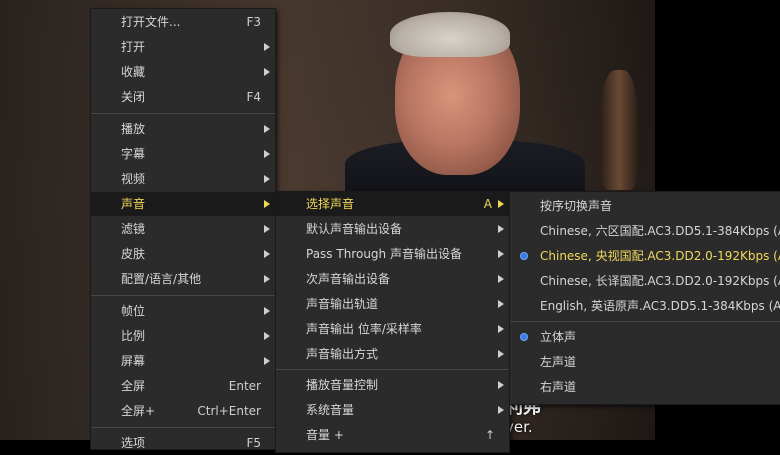 Image resolution: width=780 pixels, height=455 pixels. Describe the element at coordinates (660, 306) in the screenshot. I see `menu-item-label: English, 英语原声.AC3.DD5.1-384Kbps (Au` at that location.